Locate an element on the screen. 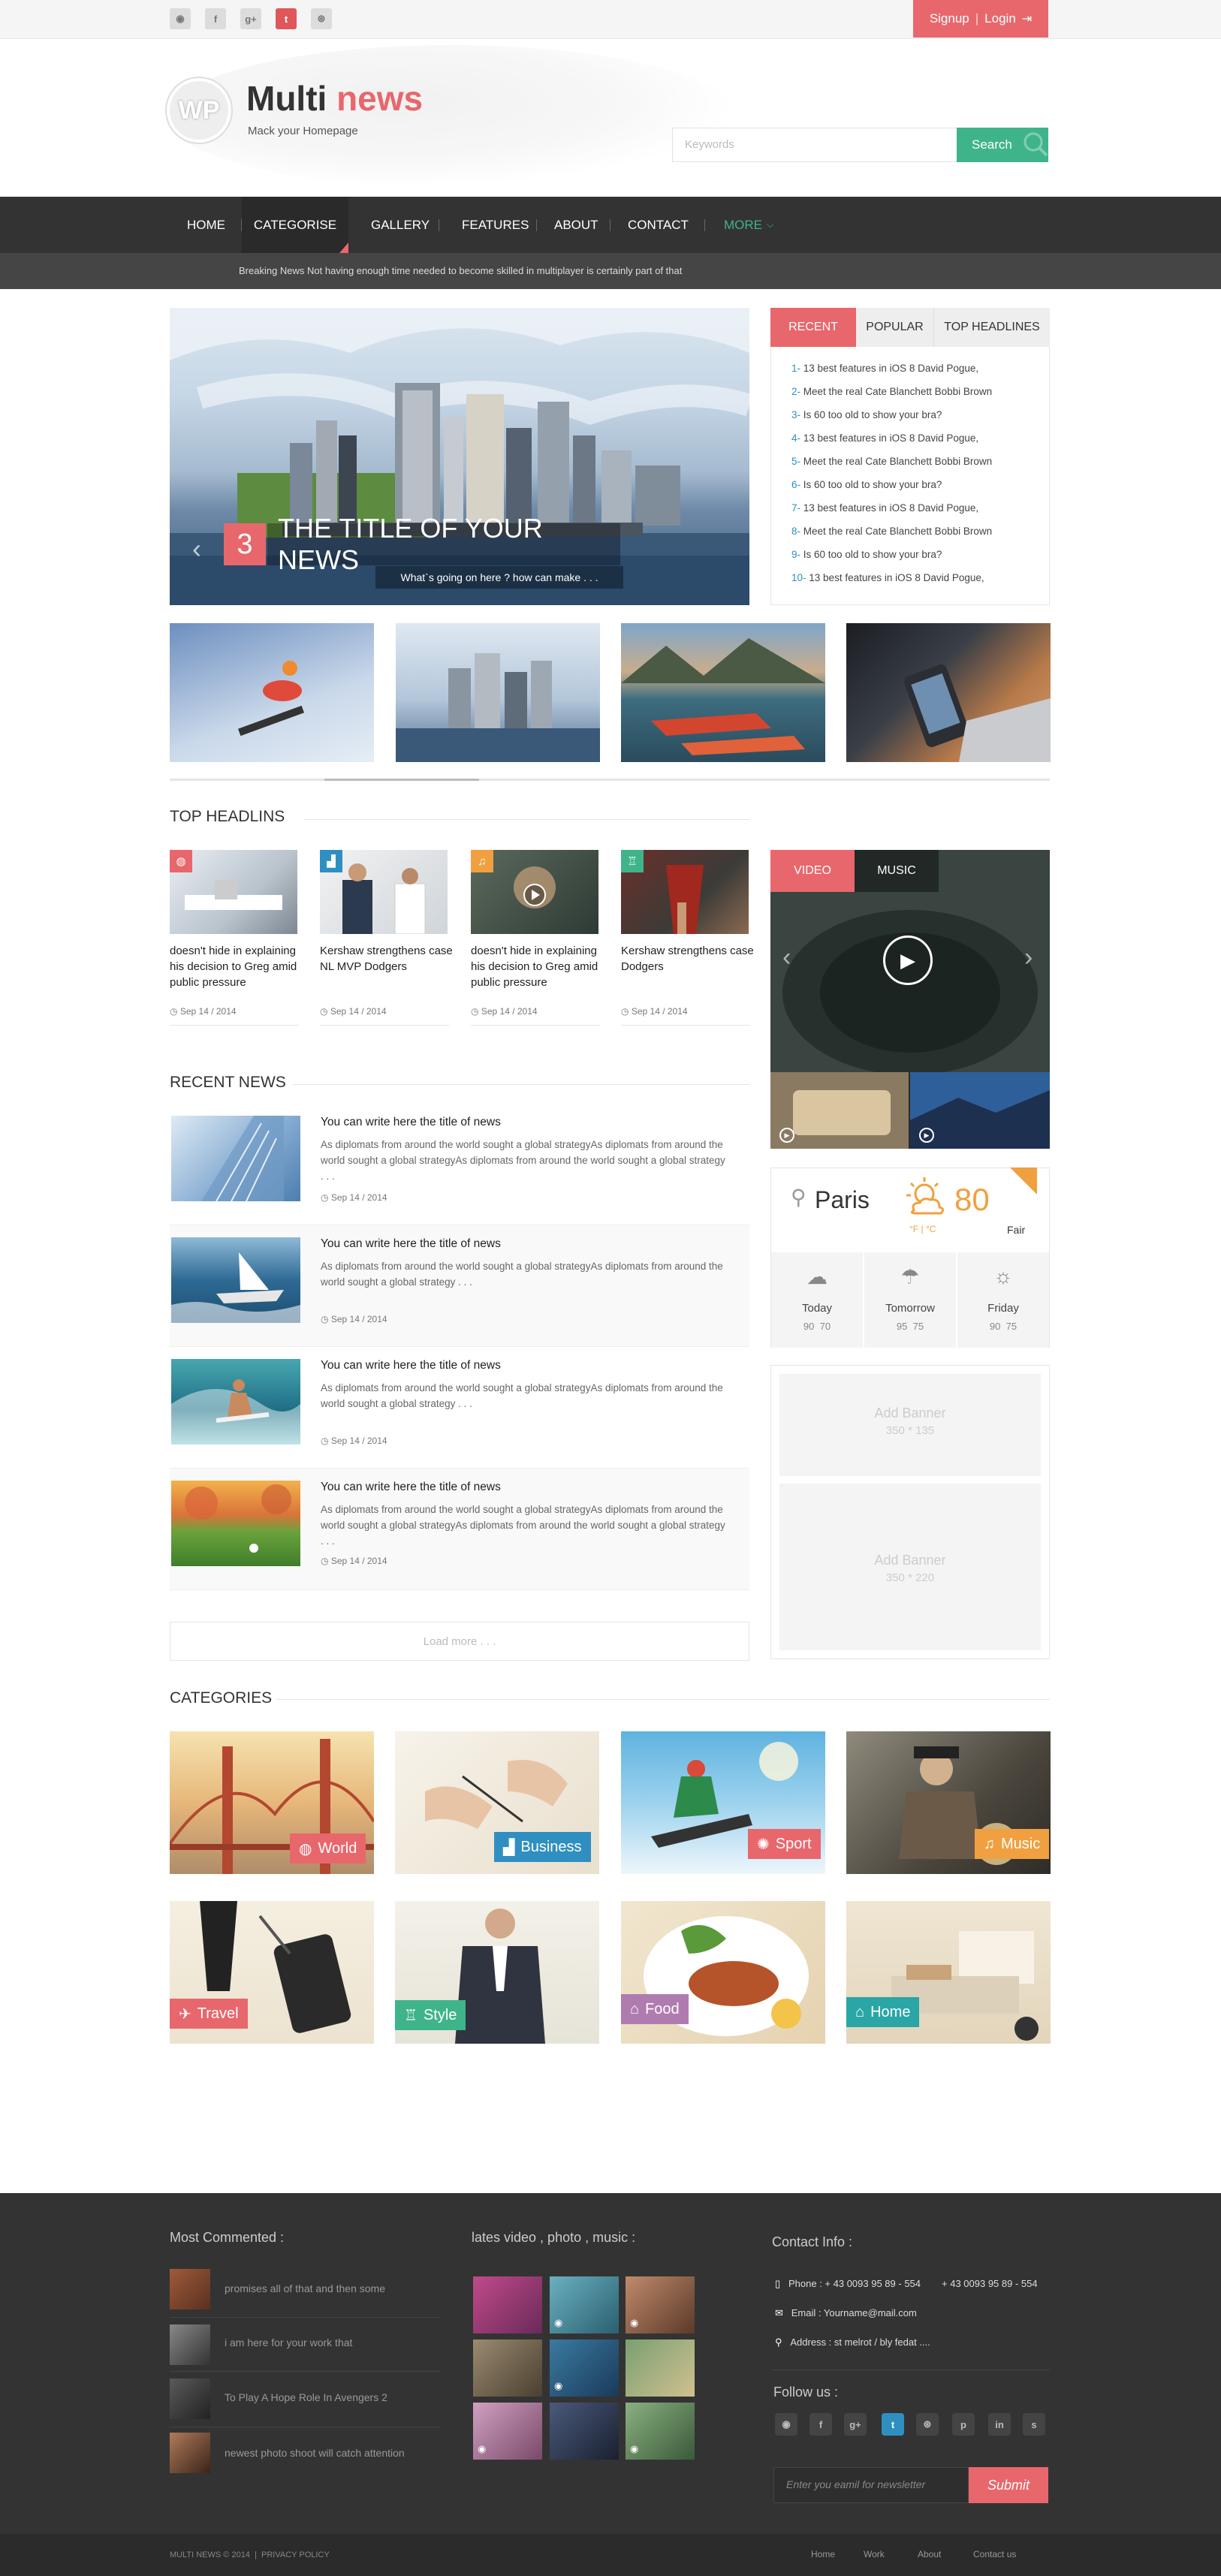  category-label: ⌂ Home is located at coordinates (883, 2012).